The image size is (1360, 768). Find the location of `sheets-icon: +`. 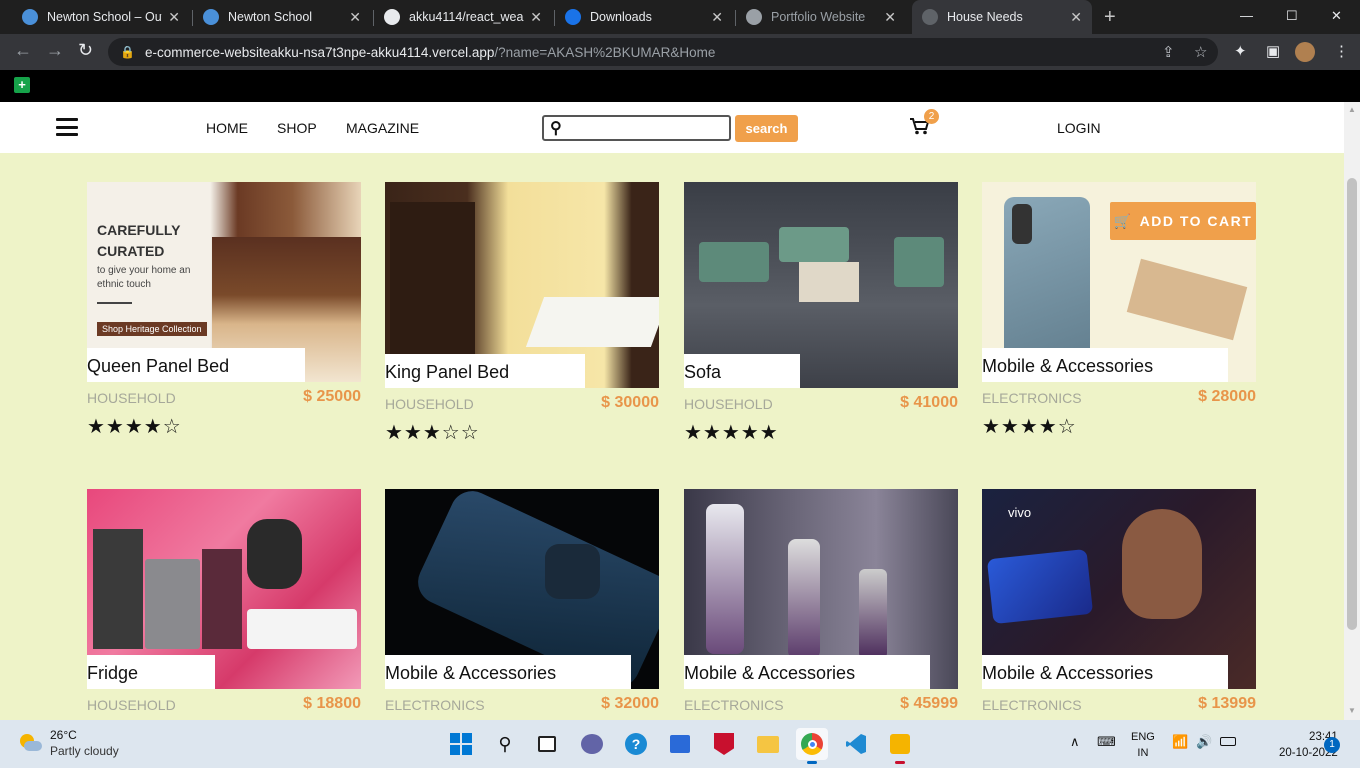

sheets-icon: + is located at coordinates (22, 85).